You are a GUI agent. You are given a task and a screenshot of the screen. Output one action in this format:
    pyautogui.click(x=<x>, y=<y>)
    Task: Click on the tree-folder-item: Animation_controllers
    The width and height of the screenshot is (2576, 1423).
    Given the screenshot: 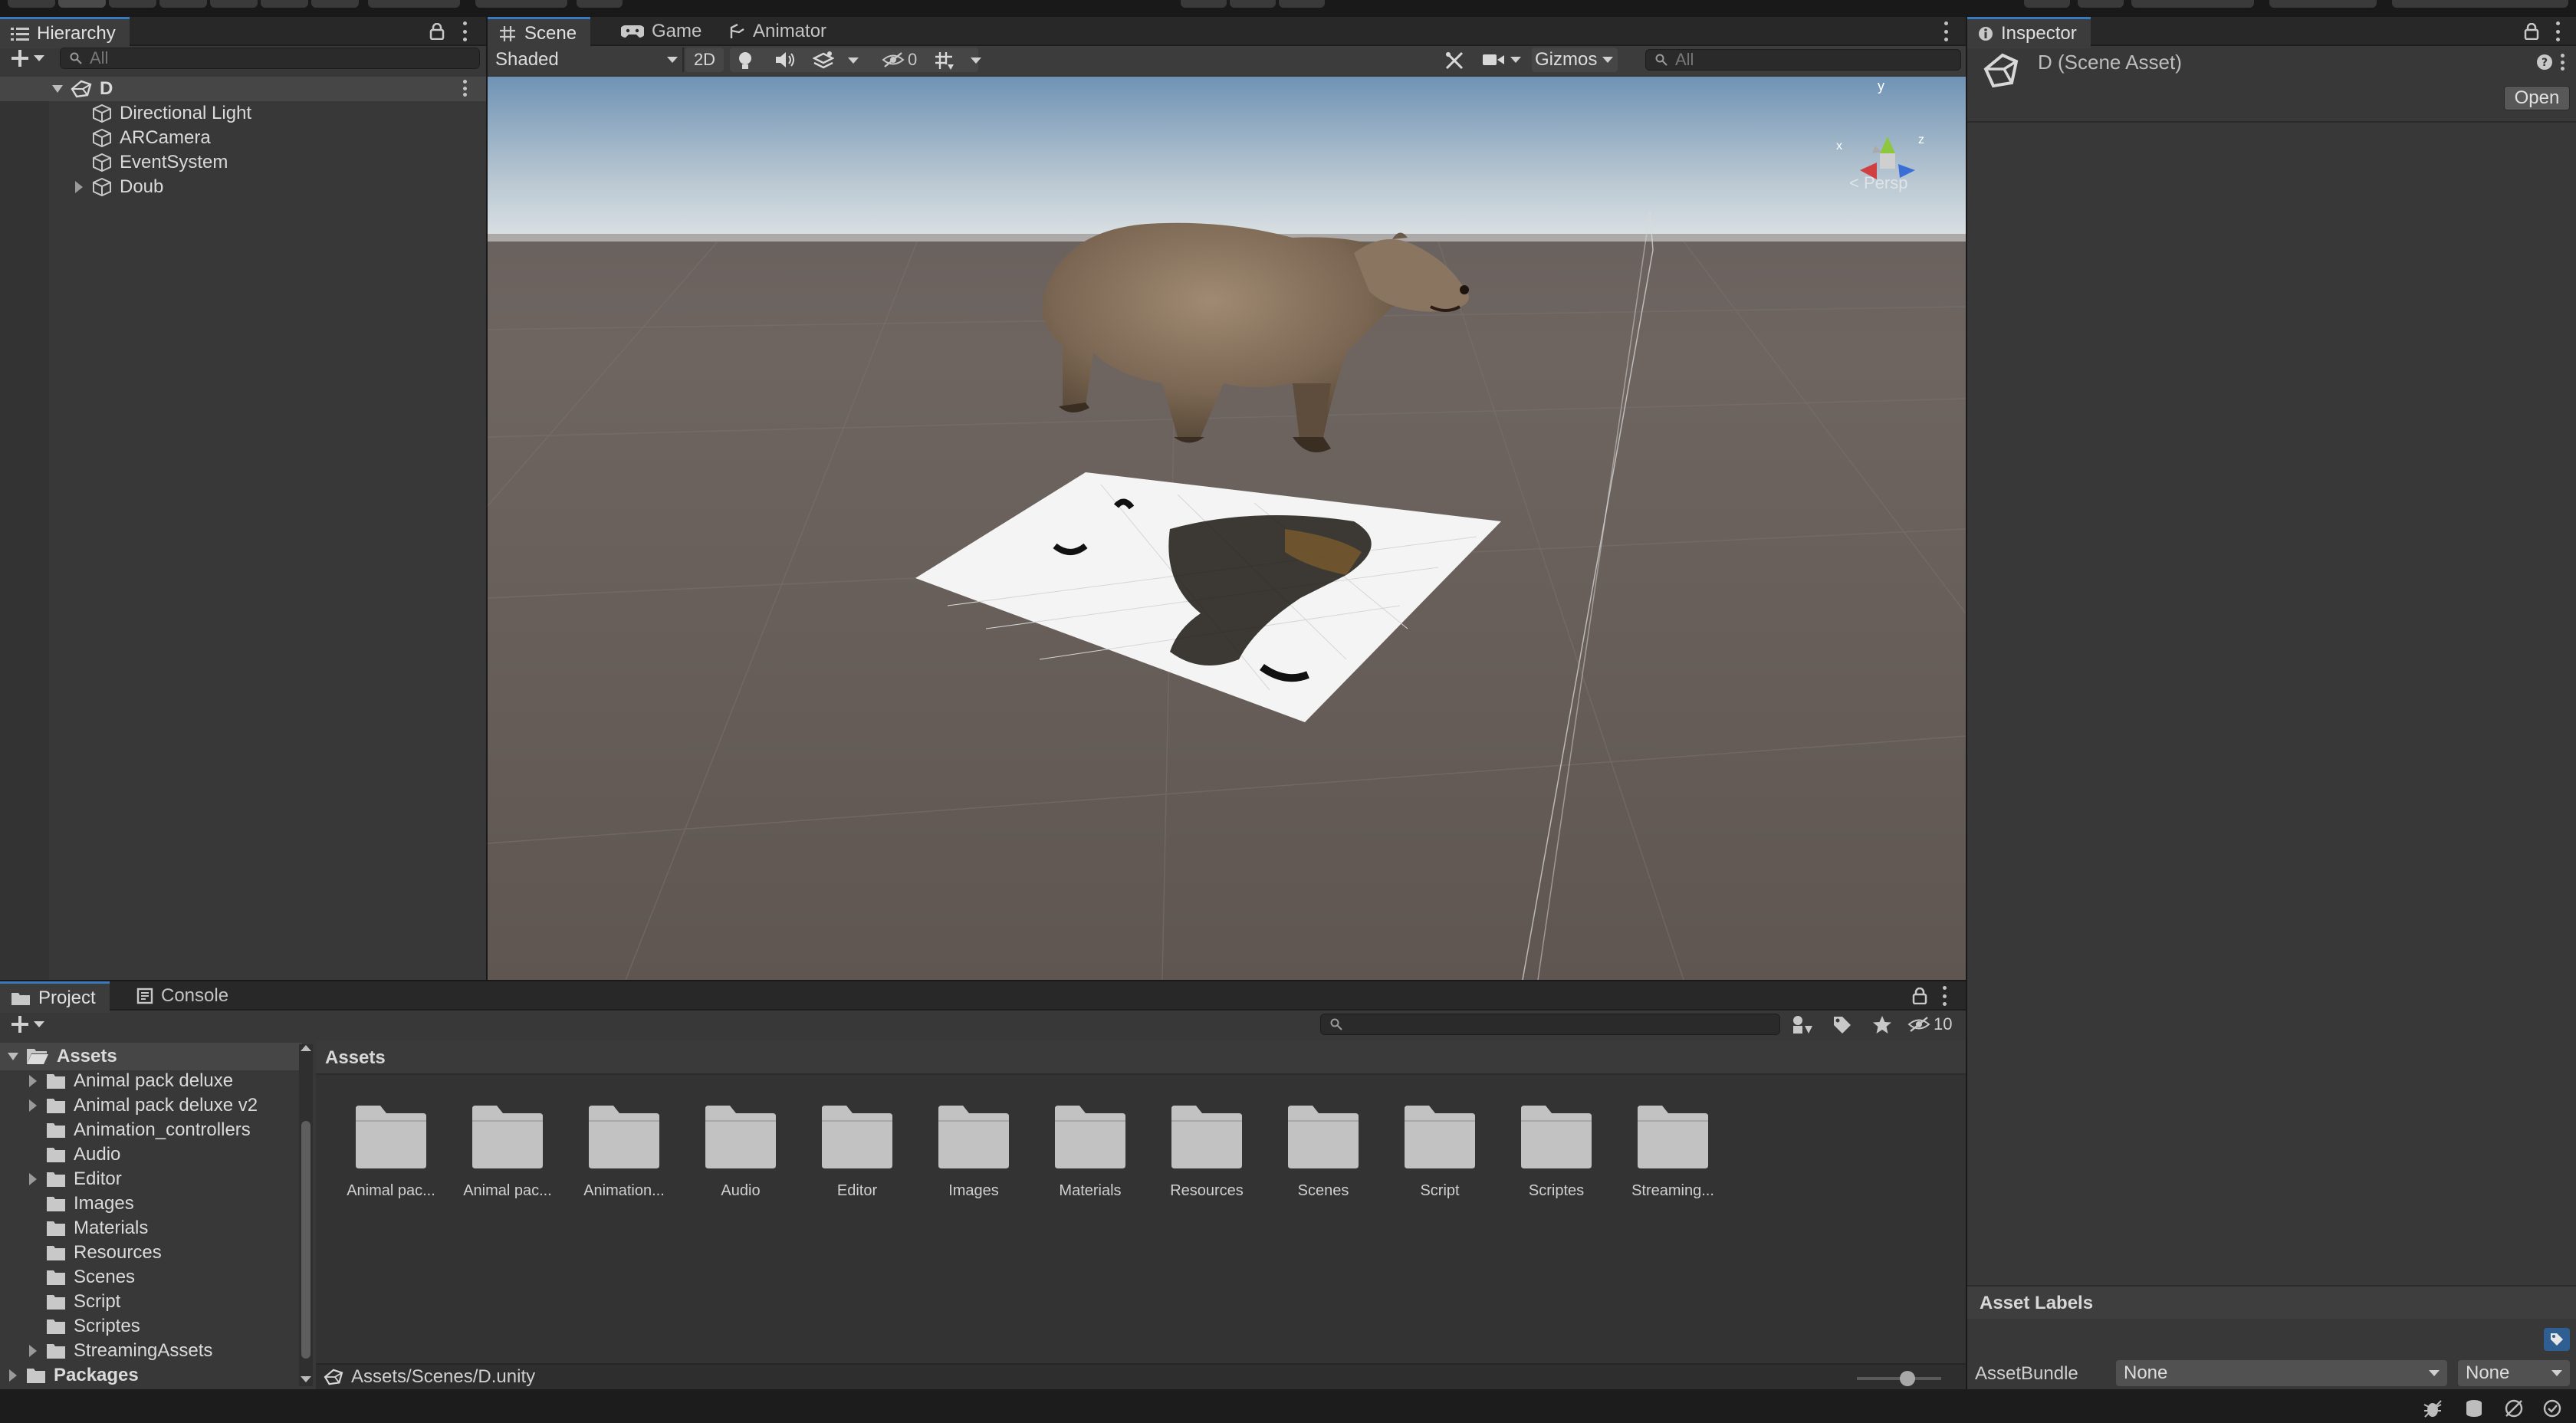 What is the action you would take?
    pyautogui.click(x=148, y=1130)
    